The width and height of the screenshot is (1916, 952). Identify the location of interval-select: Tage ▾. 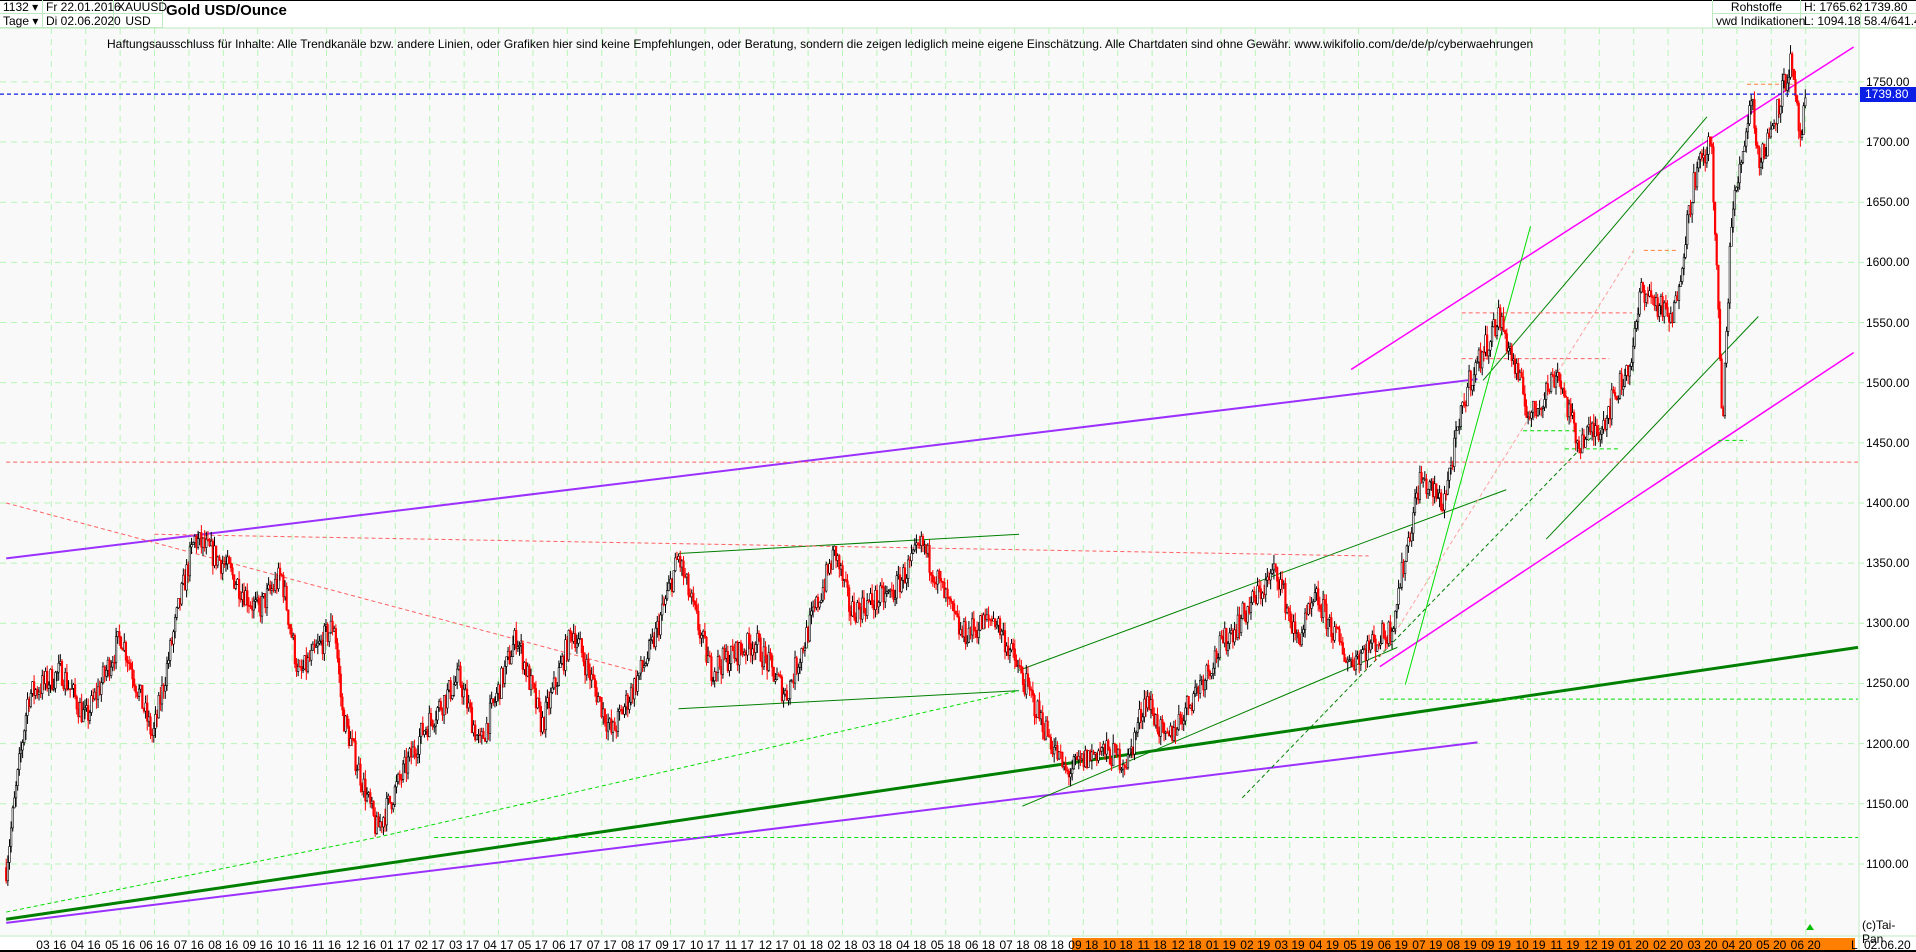
(21, 21).